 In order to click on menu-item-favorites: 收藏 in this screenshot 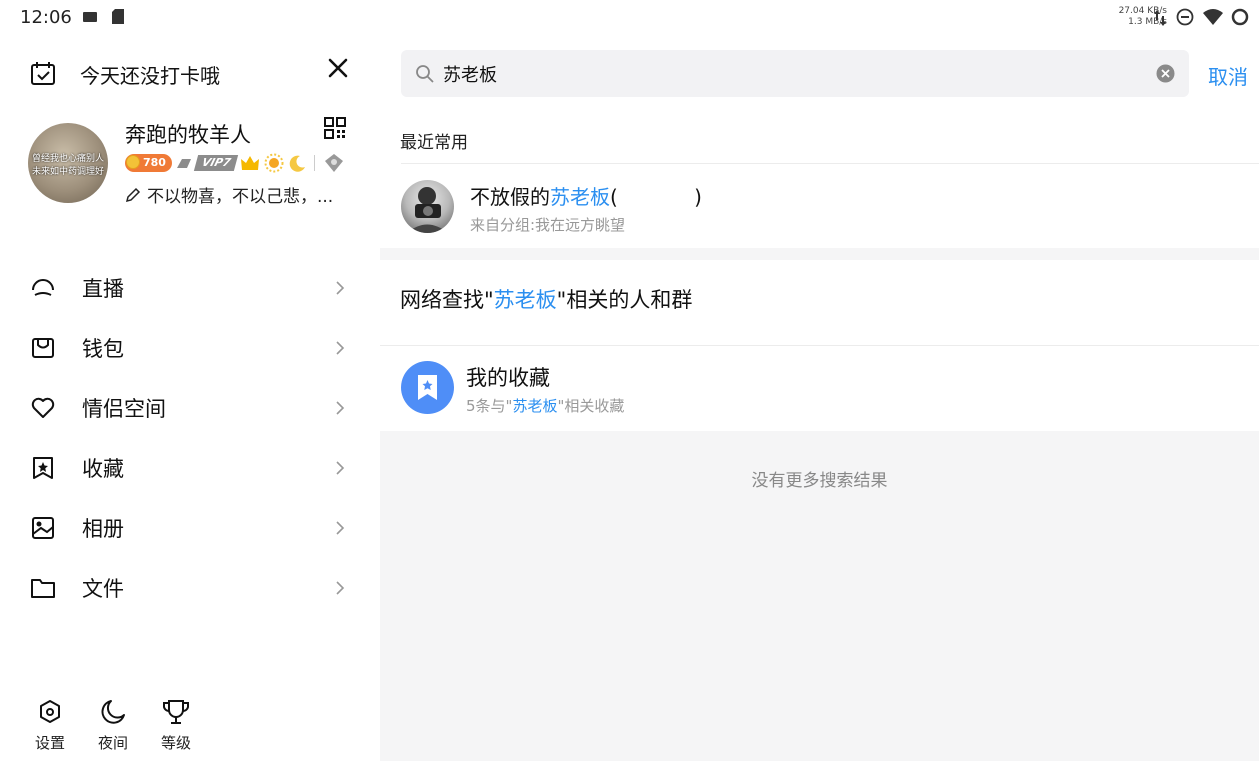, I will do `click(190, 468)`.